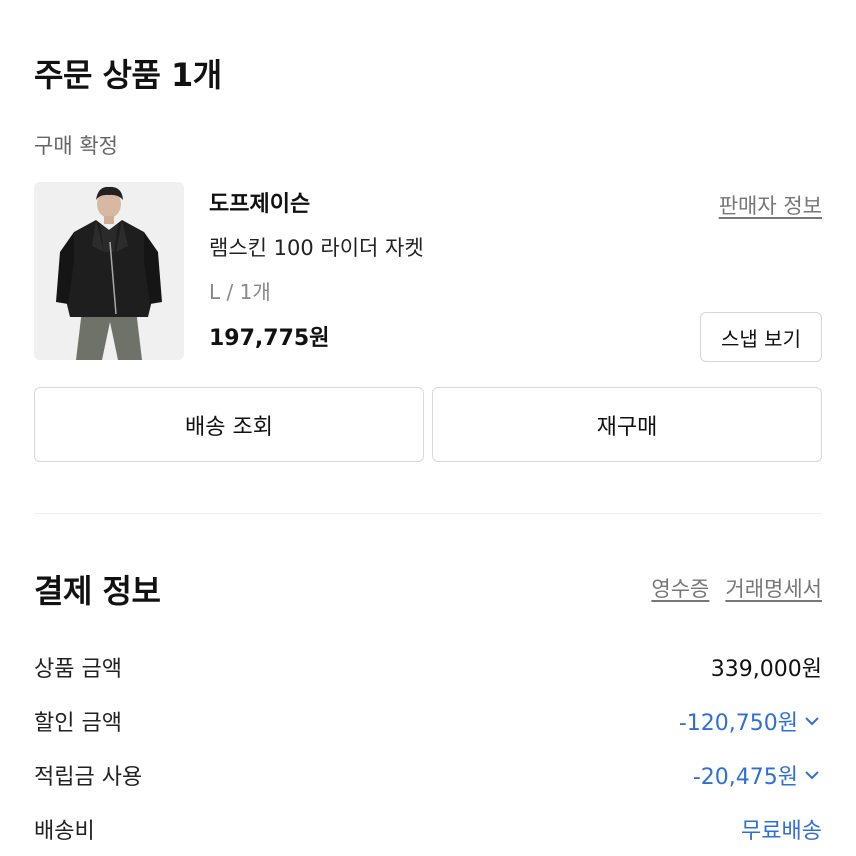 The height and width of the screenshot is (856, 856). I want to click on statement-link: 거래명세서, so click(773, 588).